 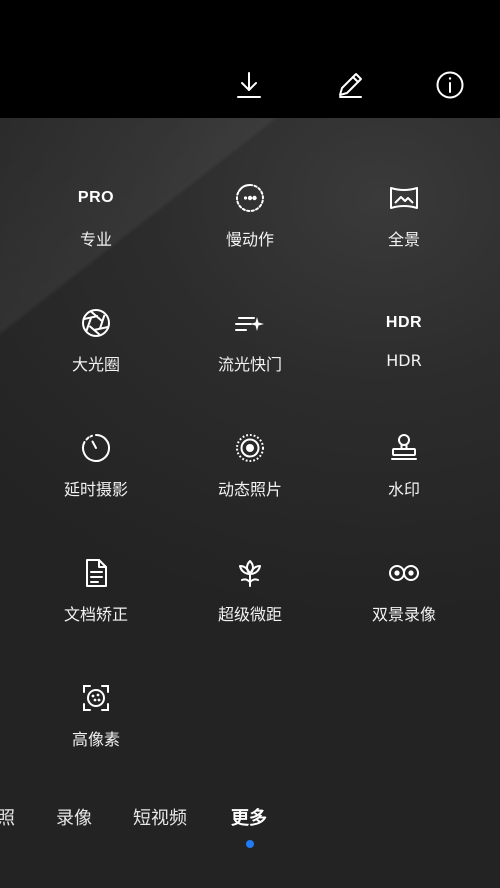 What do you see at coordinates (96, 323) in the screenshot?
I see `aperture-icon` at bounding box center [96, 323].